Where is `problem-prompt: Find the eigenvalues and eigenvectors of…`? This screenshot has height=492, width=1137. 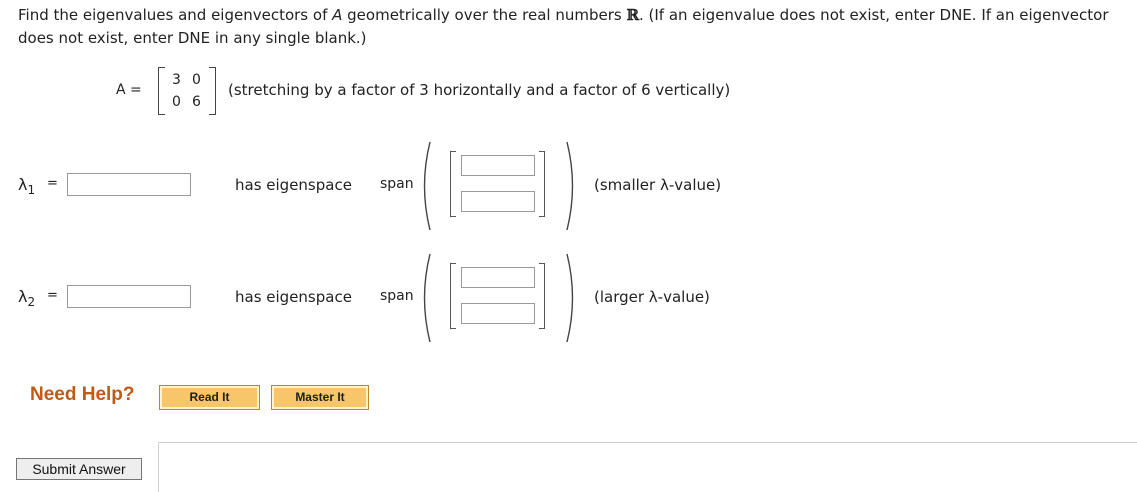 problem-prompt: Find the eigenvalues and eigenvectors of… is located at coordinates (570, 27).